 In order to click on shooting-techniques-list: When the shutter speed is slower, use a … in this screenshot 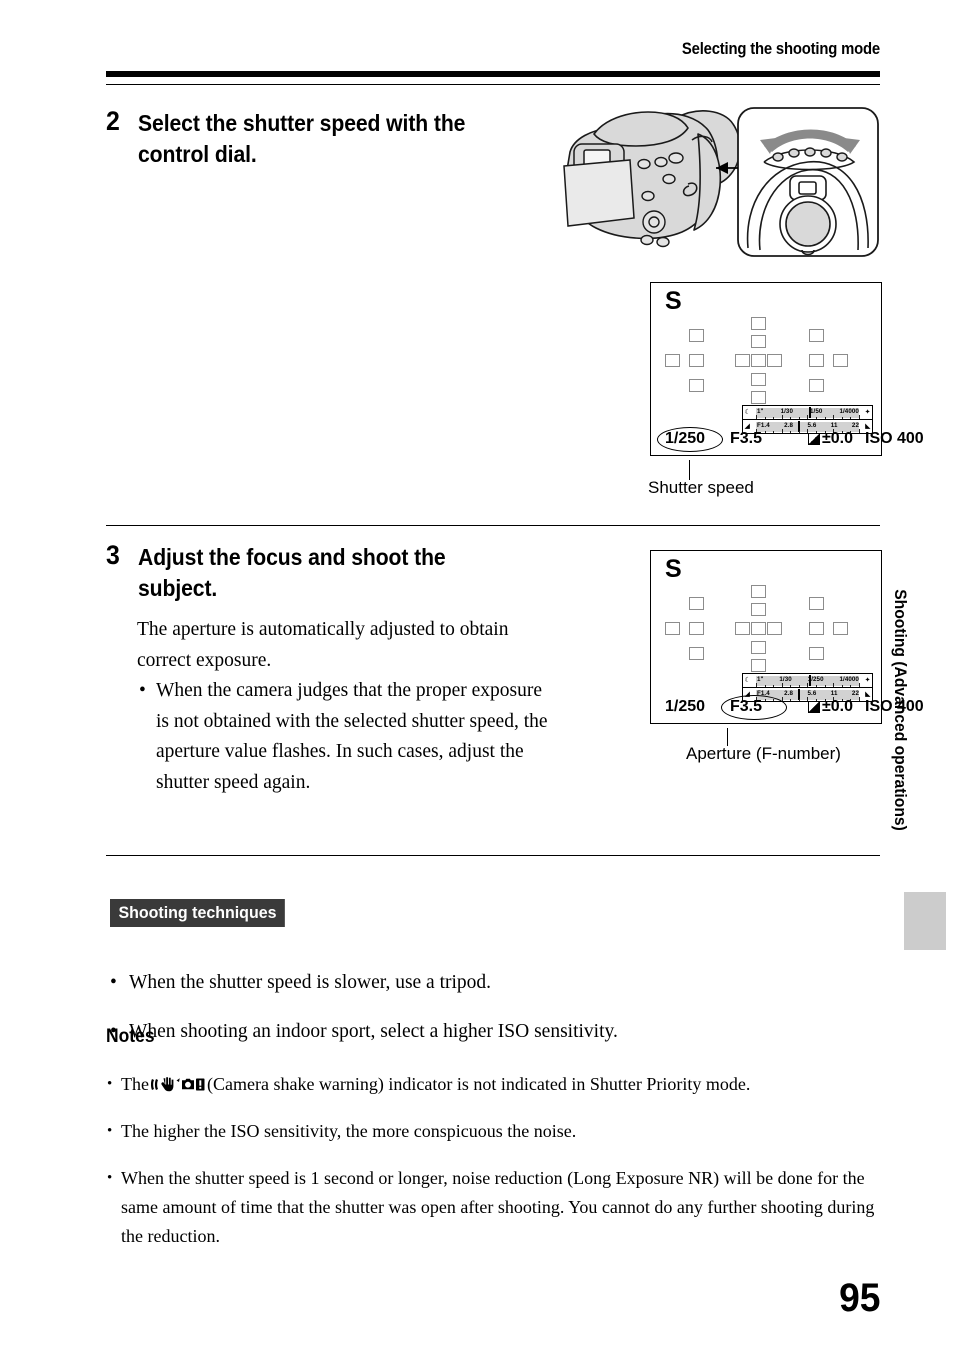, I will do `click(493, 1007)`.